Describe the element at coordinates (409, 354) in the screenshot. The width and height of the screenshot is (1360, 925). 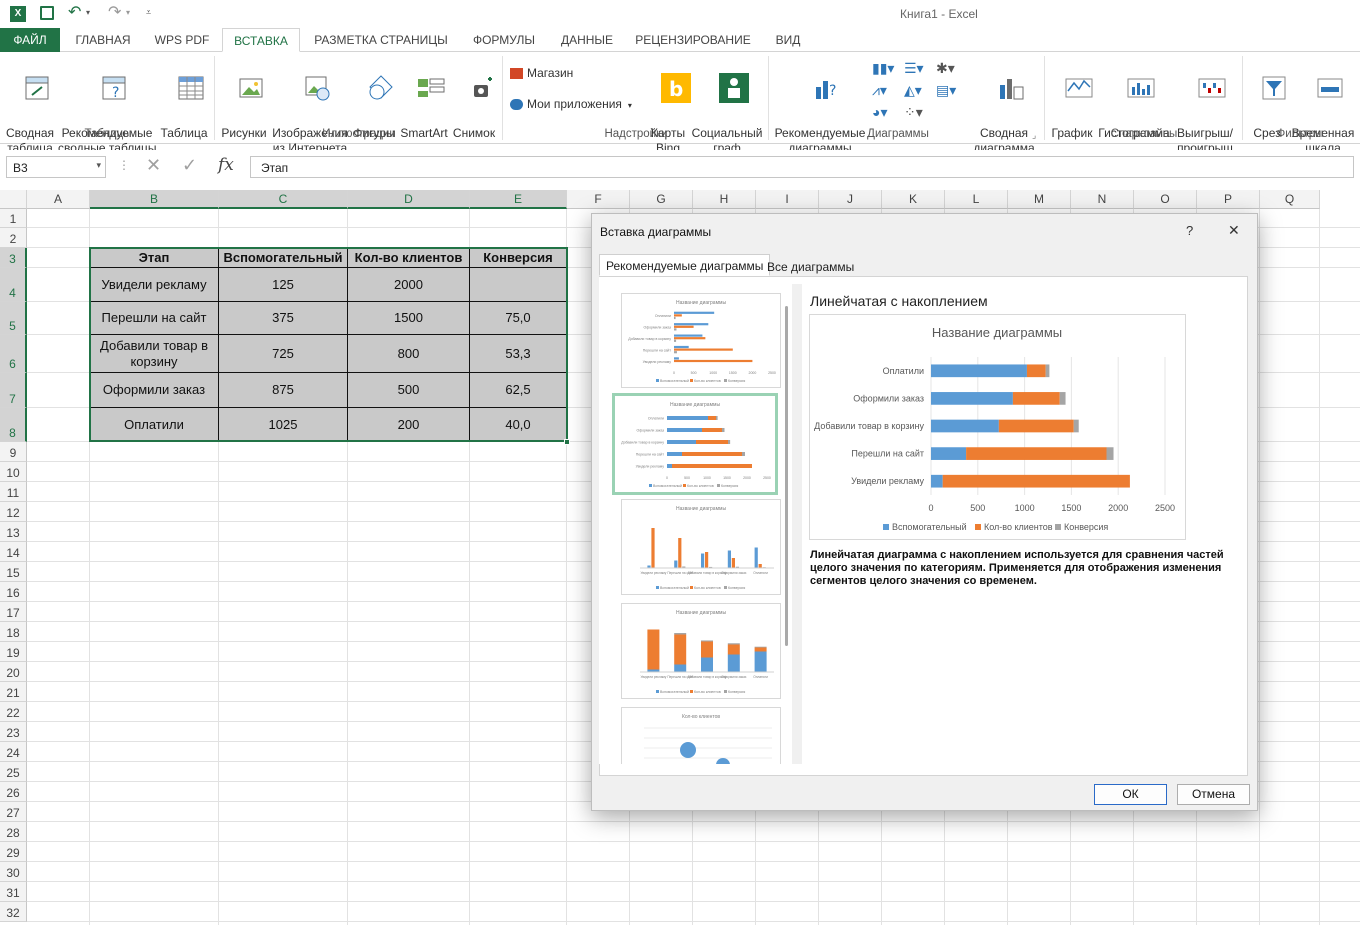
I see `table-cell: 800` at that location.